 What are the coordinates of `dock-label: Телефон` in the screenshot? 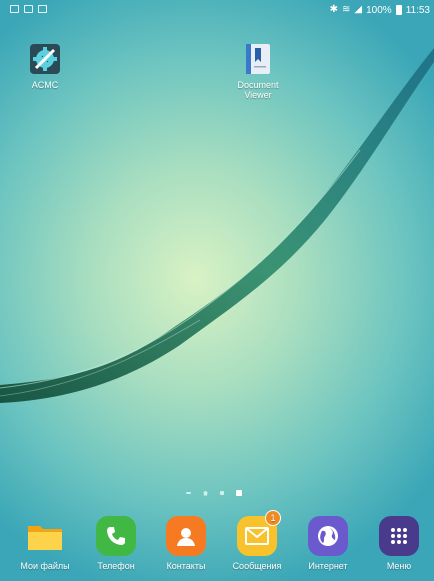 It's located at (116, 566).